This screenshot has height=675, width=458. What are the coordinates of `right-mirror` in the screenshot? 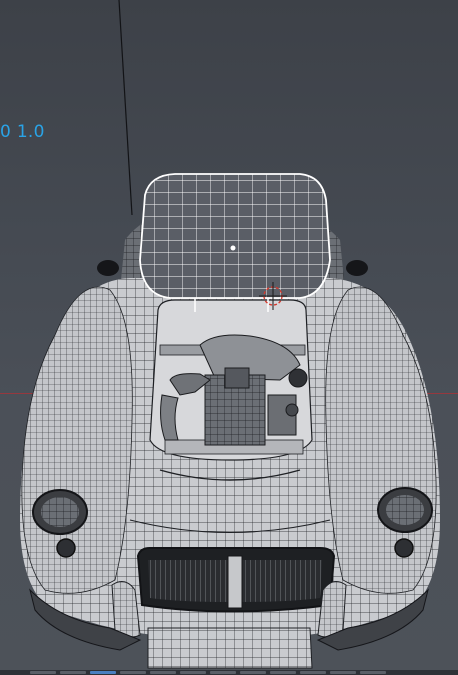 It's located at (357, 268).